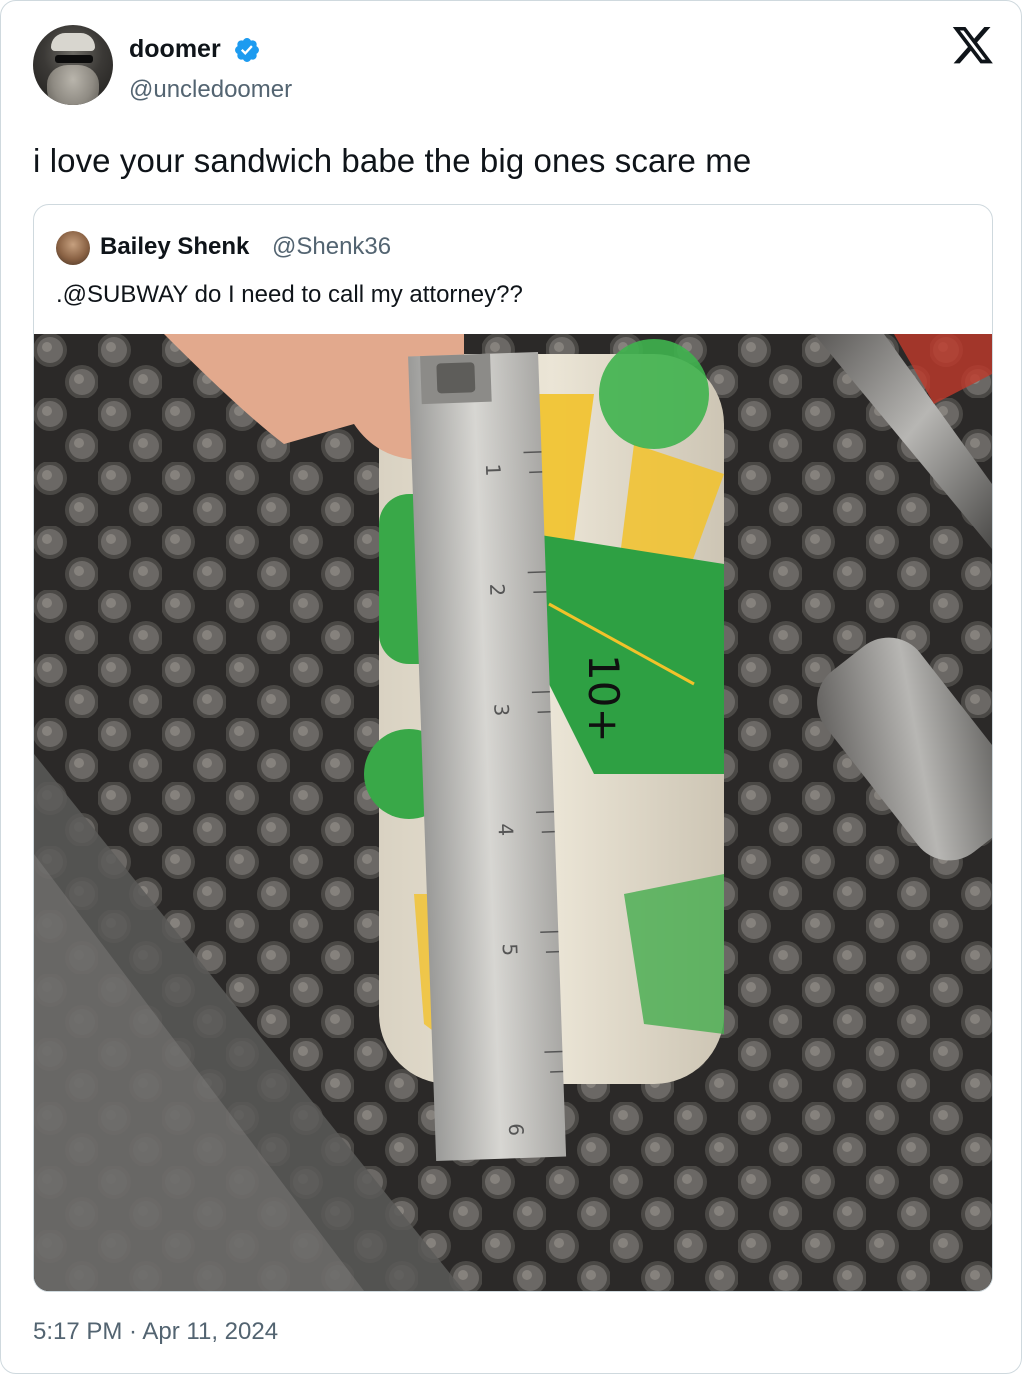  What do you see at coordinates (155, 1332) in the screenshot?
I see `tweet-timestamp: 5:17 PM · Apr 11, 2024` at bounding box center [155, 1332].